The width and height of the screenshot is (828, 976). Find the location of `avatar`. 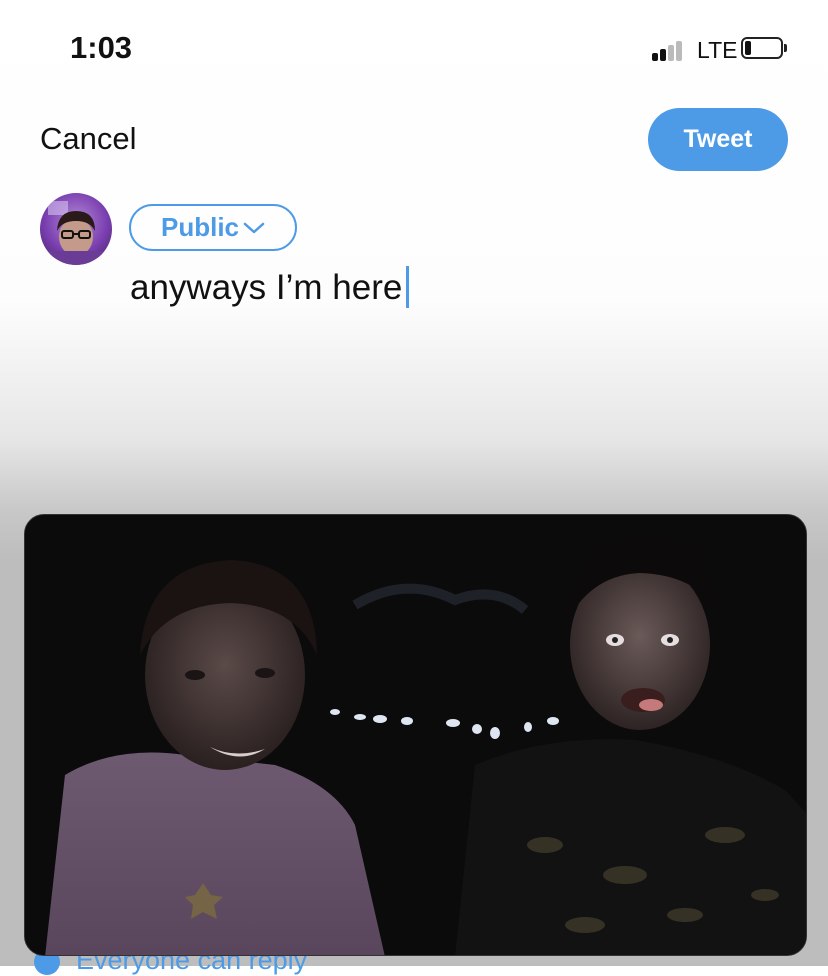

avatar is located at coordinates (76, 229).